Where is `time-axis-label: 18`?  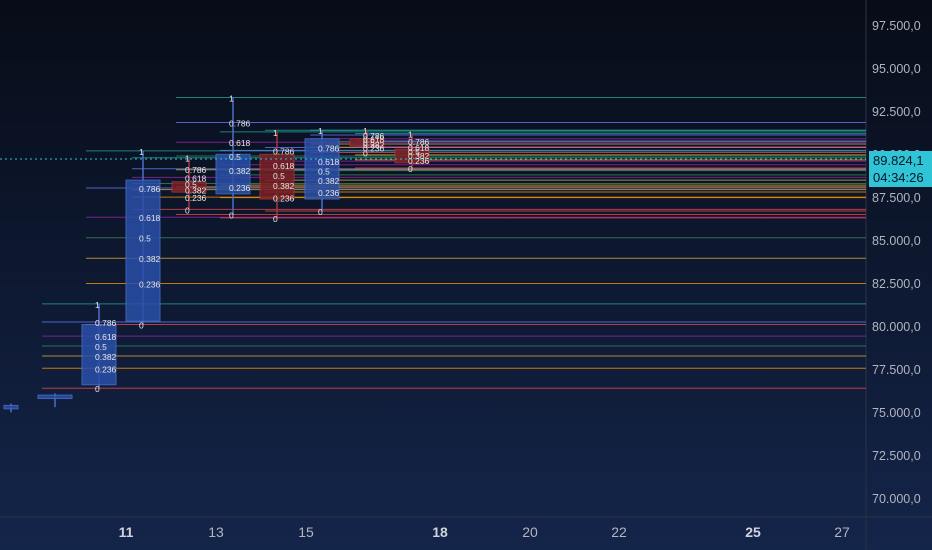
time-axis-label: 18 is located at coordinates (440, 532).